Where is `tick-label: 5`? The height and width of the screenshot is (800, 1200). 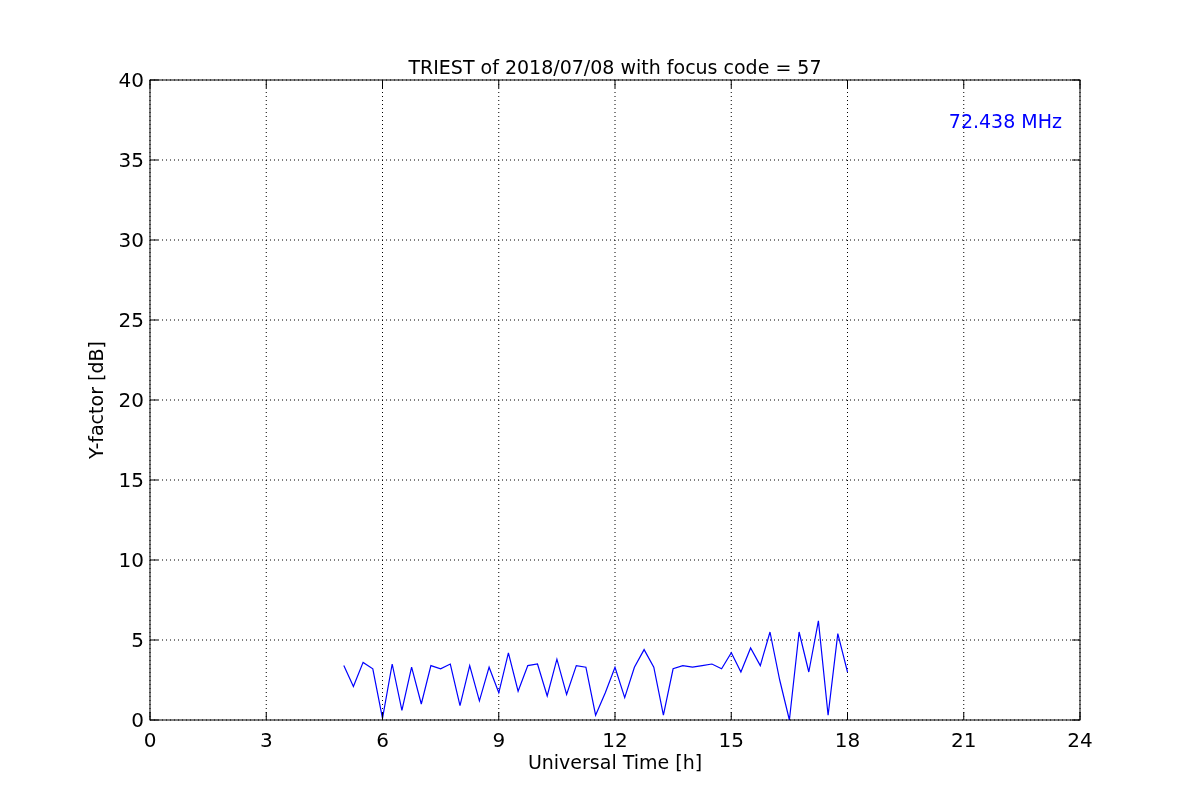 tick-label: 5 is located at coordinates (137, 640).